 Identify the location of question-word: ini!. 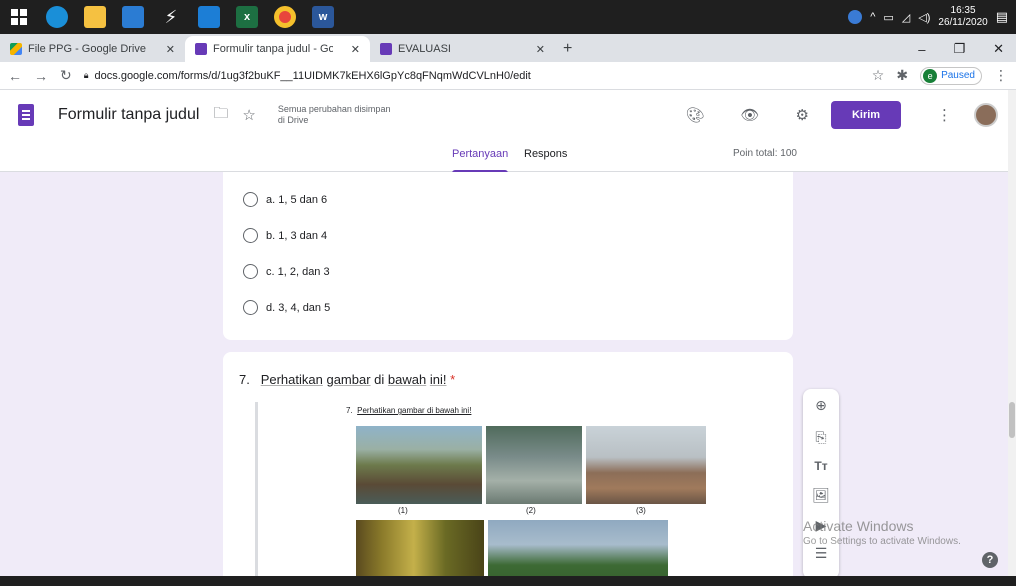
(438, 379).